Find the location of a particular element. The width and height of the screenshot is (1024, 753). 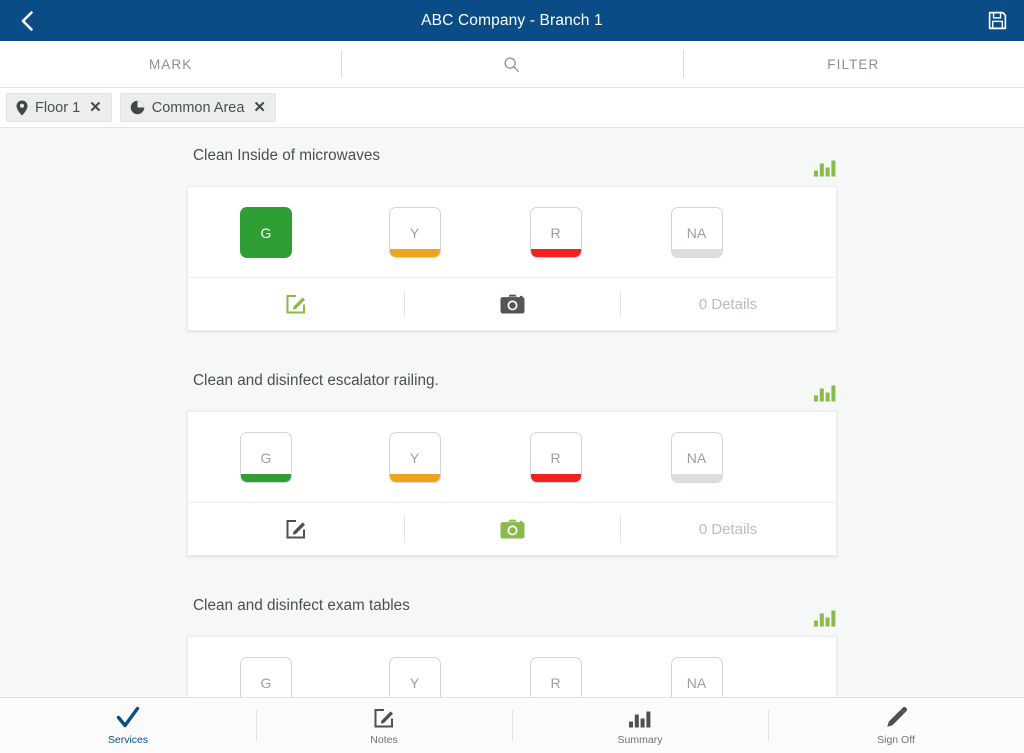

details-count-label: 0 Details is located at coordinates (728, 529).